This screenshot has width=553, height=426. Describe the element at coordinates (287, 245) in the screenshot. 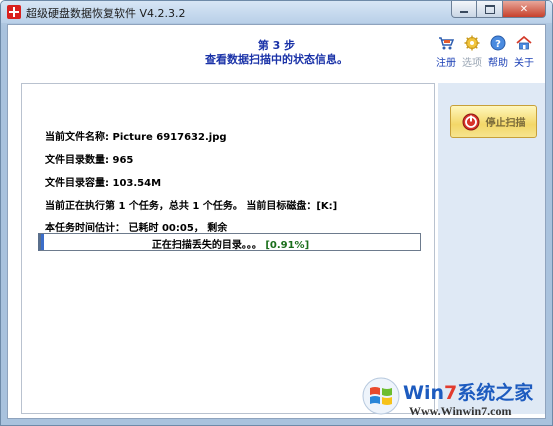

I see `progress-percent: [0.91%]` at that location.